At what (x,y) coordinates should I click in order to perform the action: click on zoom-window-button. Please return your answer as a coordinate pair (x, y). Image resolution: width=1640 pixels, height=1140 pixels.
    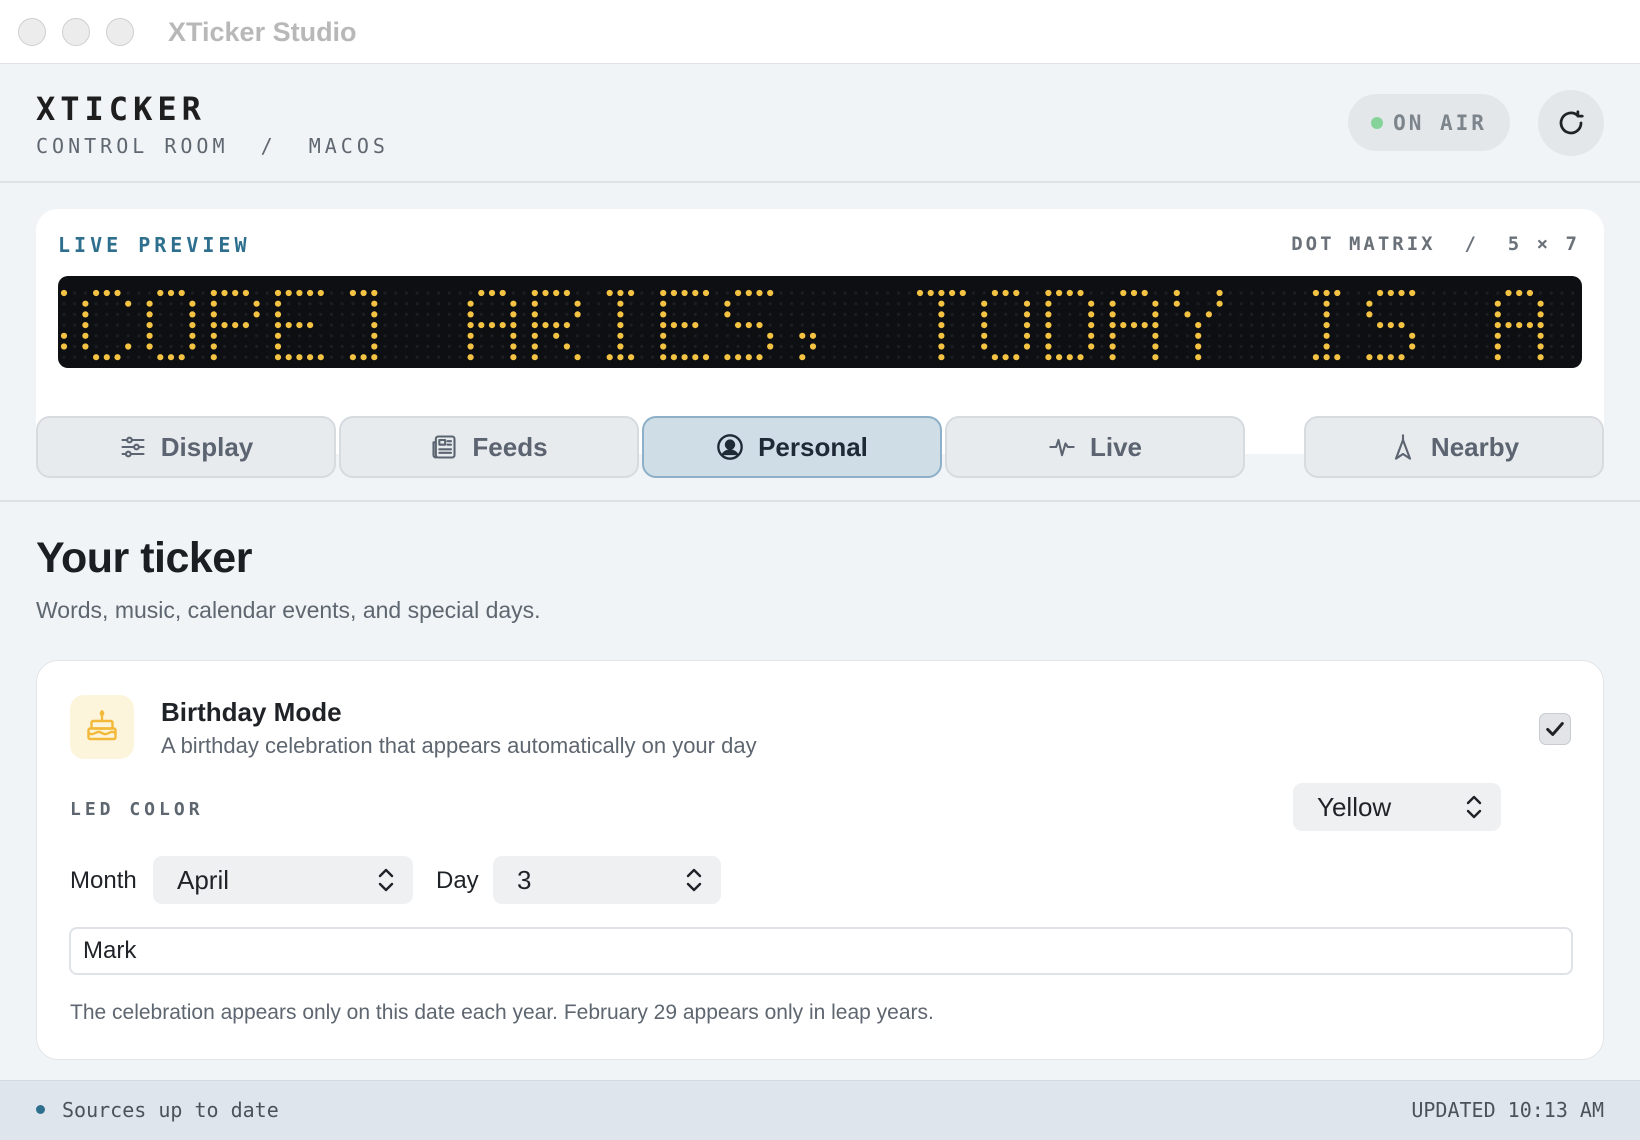
    Looking at the image, I should click on (120, 32).